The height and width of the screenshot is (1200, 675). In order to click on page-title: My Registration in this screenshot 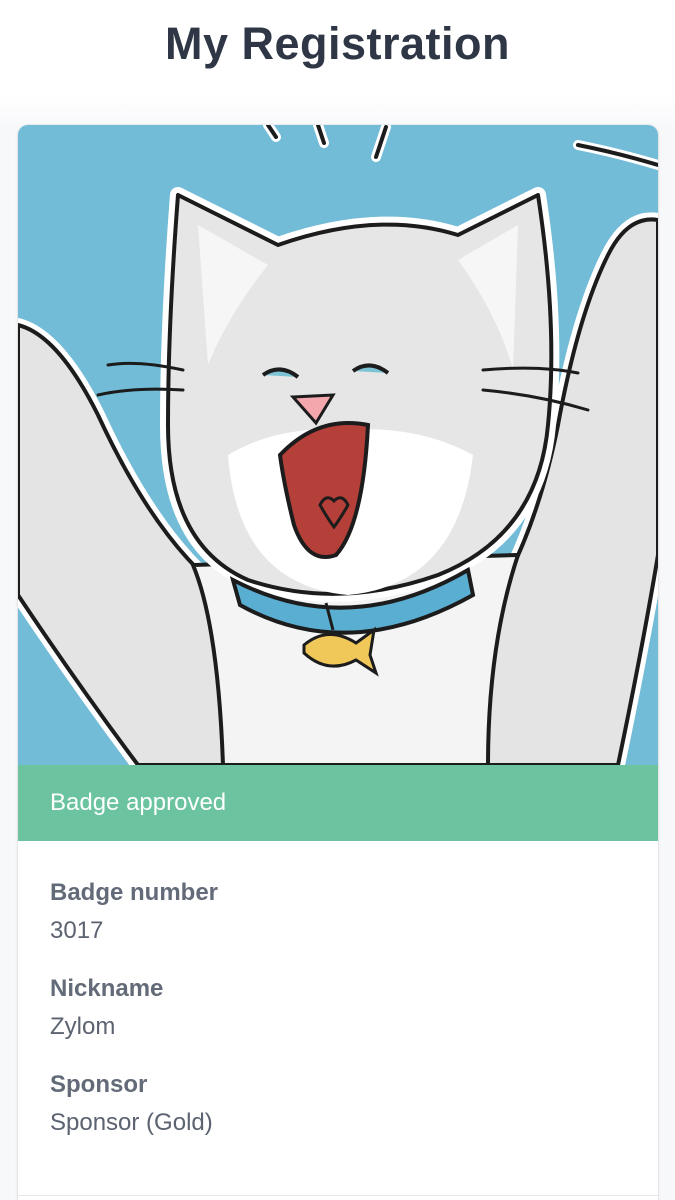, I will do `click(337, 43)`.